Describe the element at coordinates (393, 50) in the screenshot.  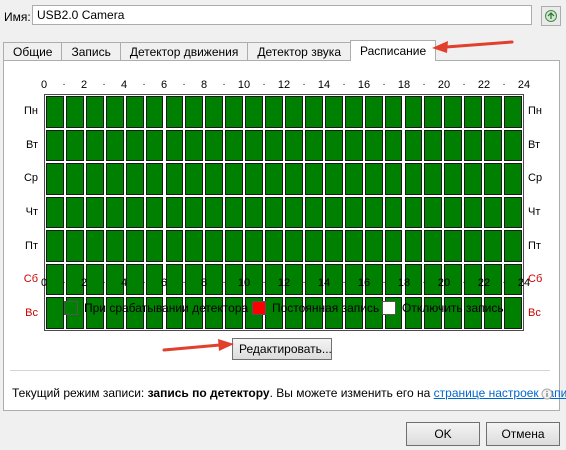
I see `tab-schedule: Расписание` at that location.